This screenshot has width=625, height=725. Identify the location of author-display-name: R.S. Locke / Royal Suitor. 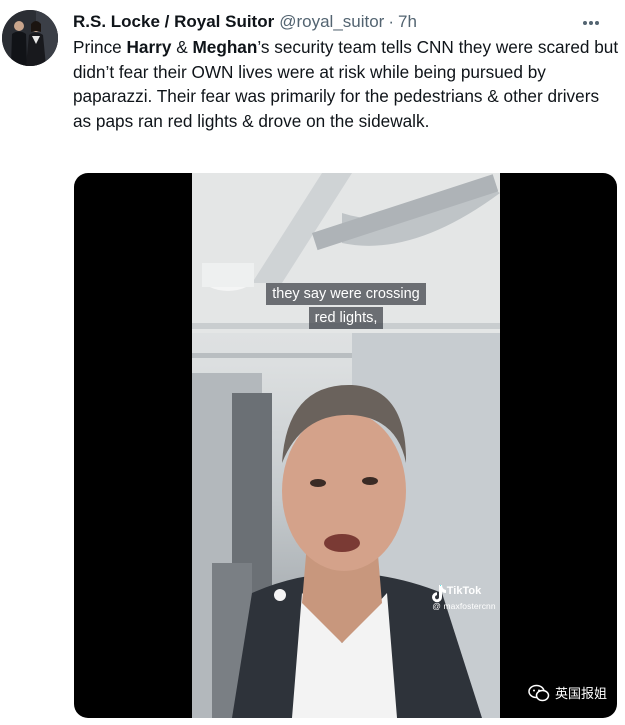
(173, 22).